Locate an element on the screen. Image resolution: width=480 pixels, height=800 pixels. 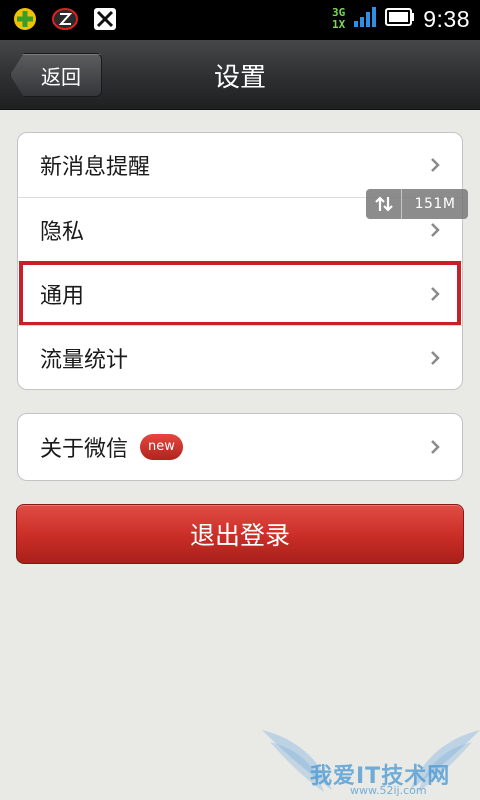
new-badge: new is located at coordinates (161, 447).